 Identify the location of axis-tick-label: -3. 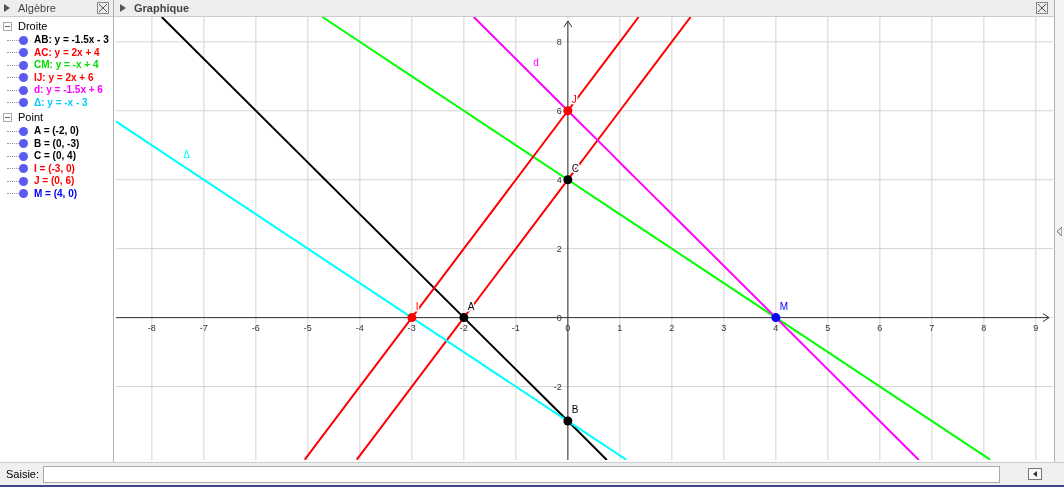
(411, 327).